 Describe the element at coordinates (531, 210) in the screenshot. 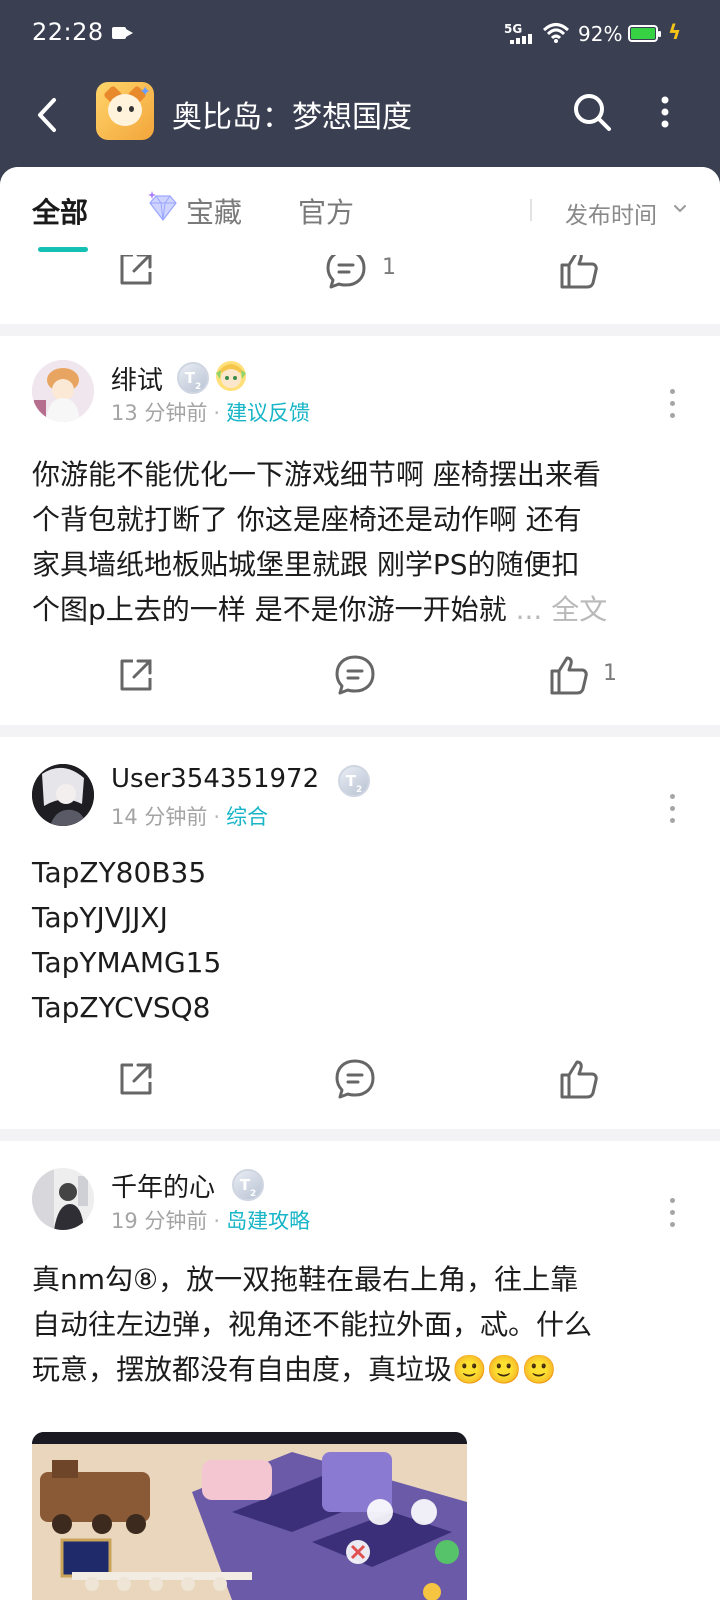

I see `tab-divider` at that location.